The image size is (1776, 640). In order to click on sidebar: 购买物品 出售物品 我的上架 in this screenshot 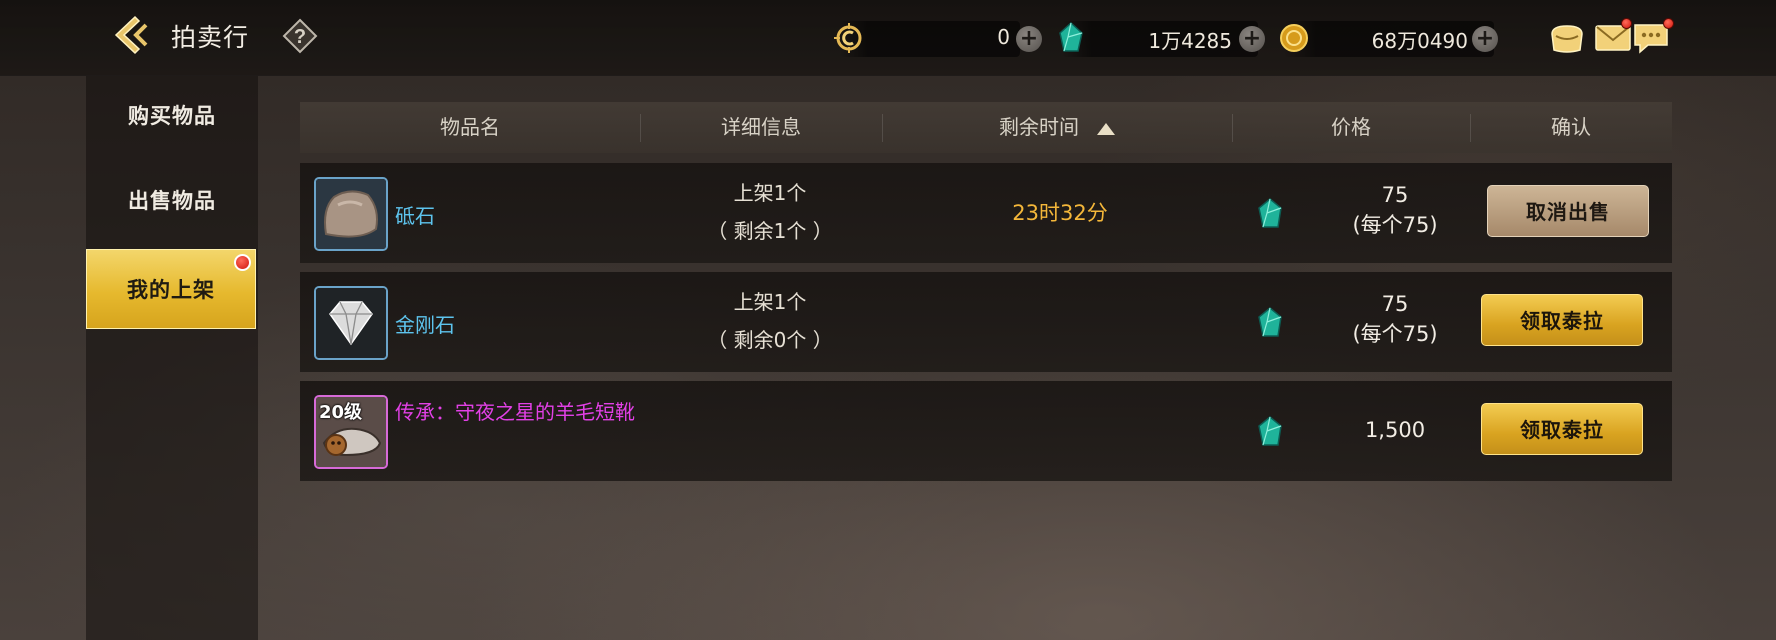, I will do `click(172, 358)`.